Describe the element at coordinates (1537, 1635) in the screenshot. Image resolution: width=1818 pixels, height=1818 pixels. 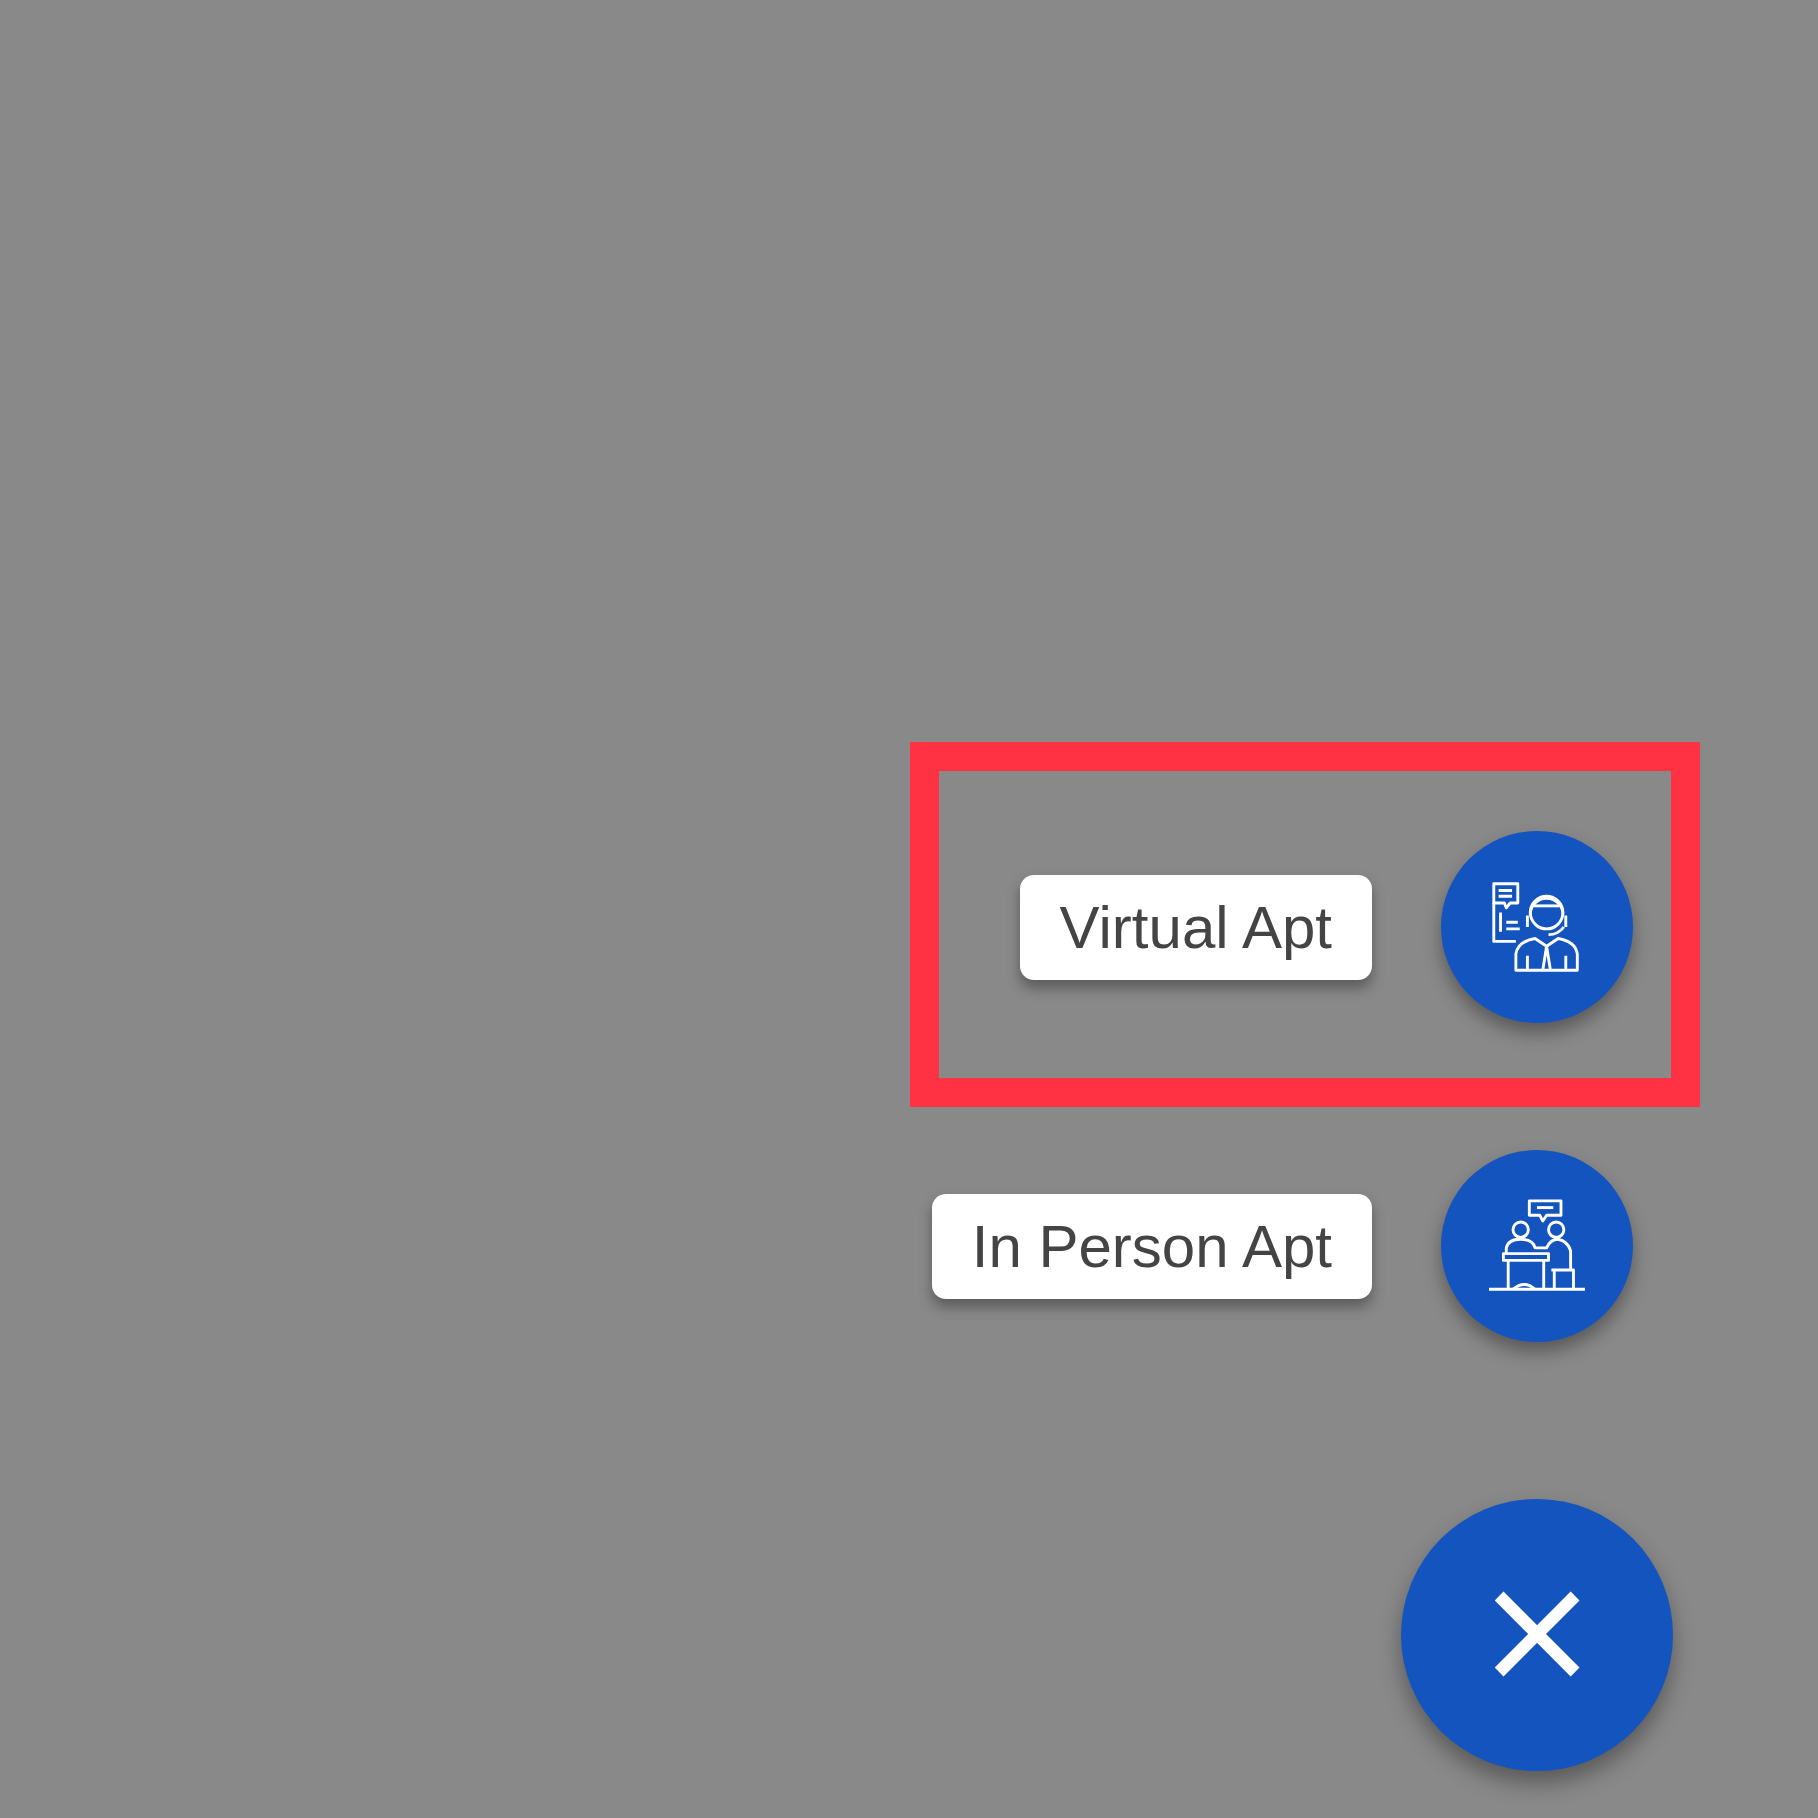
I see `close-button: ×` at that location.